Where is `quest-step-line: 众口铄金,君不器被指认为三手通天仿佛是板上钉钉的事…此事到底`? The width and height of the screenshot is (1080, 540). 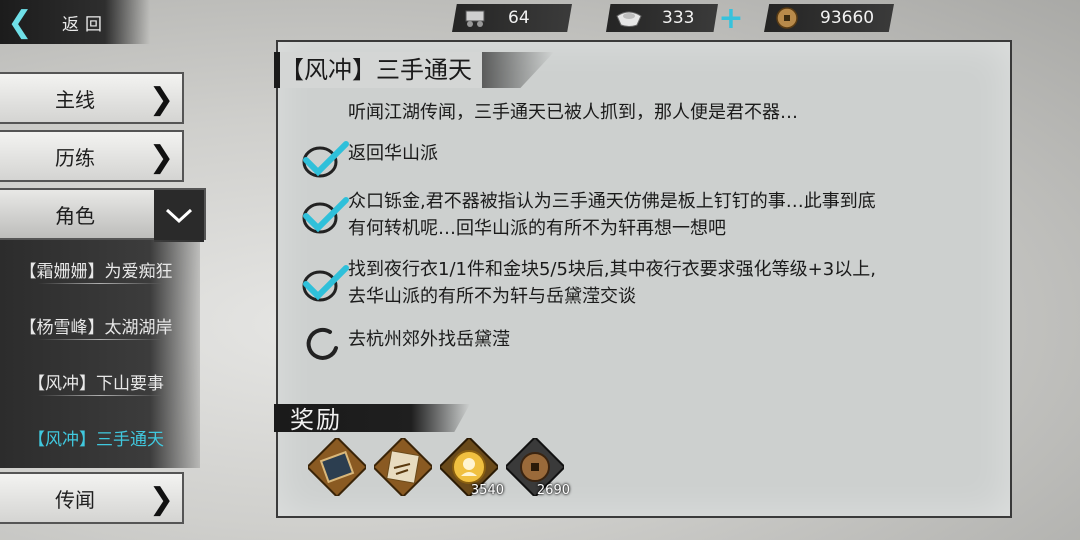
quest-step-line: 众口铄金,君不器被指认为三手通天仿佛是板上钉钉的事…此事到底 is located at coordinates (612, 201).